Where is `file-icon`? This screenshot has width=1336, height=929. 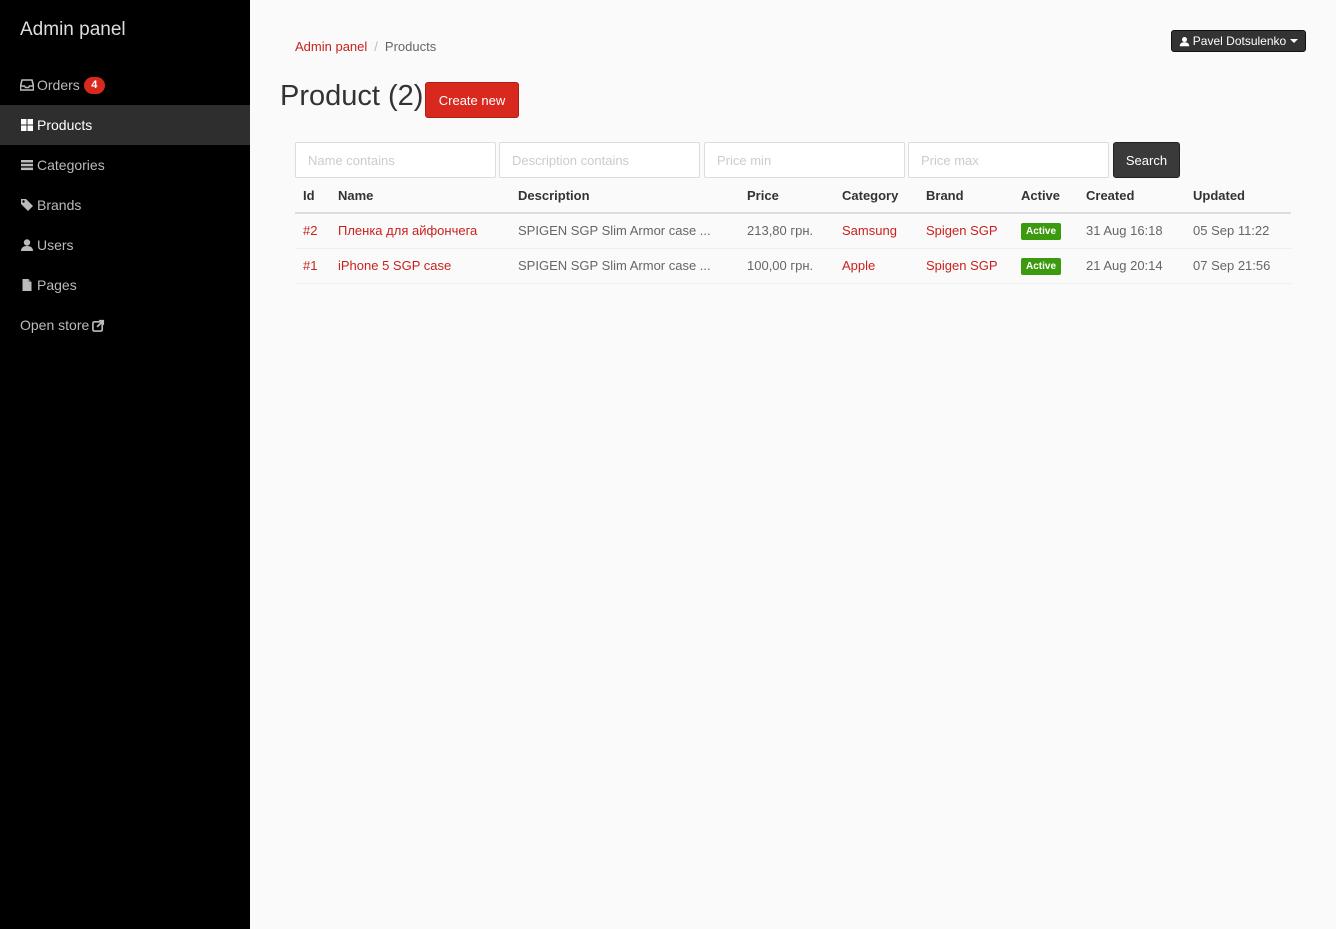 file-icon is located at coordinates (27, 285).